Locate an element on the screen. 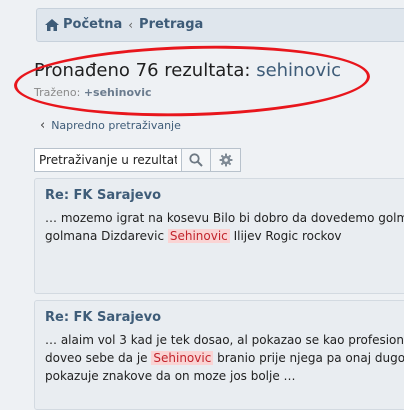 The width and height of the screenshot is (404, 410). advanced-search-link: ‹ Napredno pretraživanje is located at coordinates (110, 125).